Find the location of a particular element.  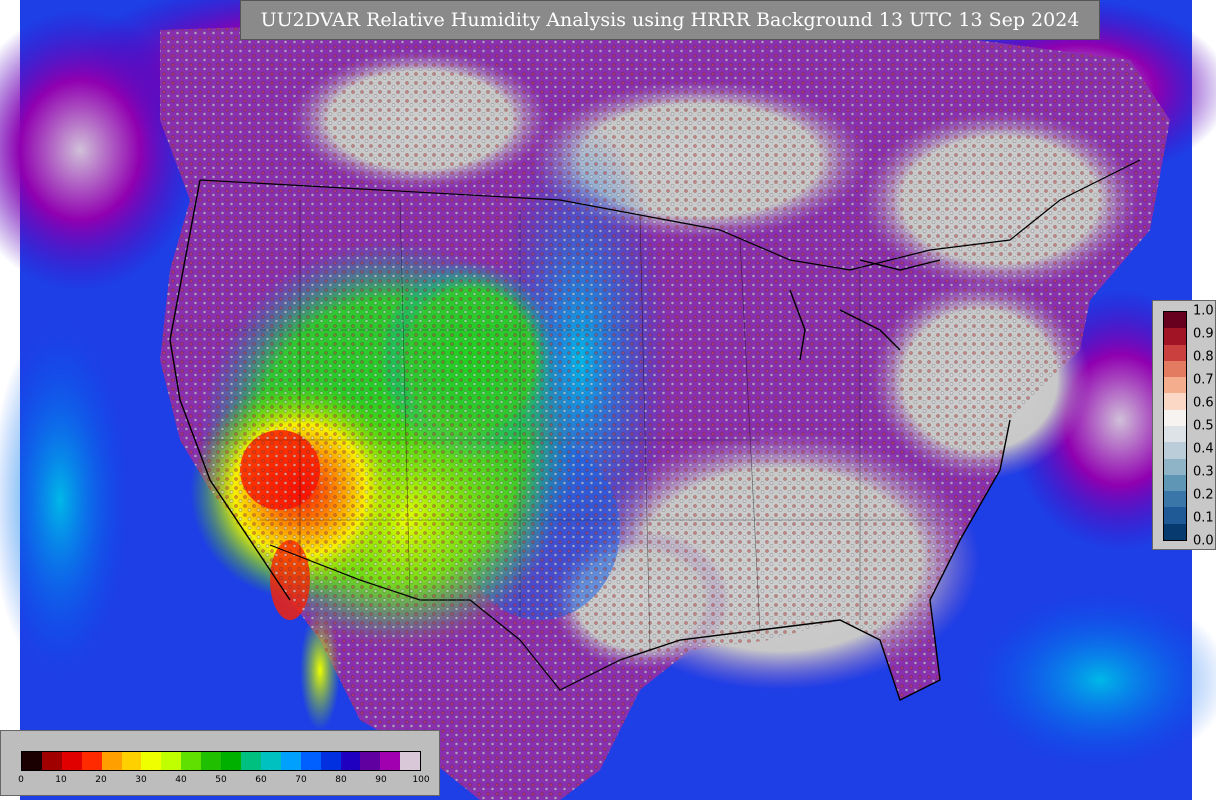

rh-colorbar-tick-label: 60 is located at coordinates (261, 780).